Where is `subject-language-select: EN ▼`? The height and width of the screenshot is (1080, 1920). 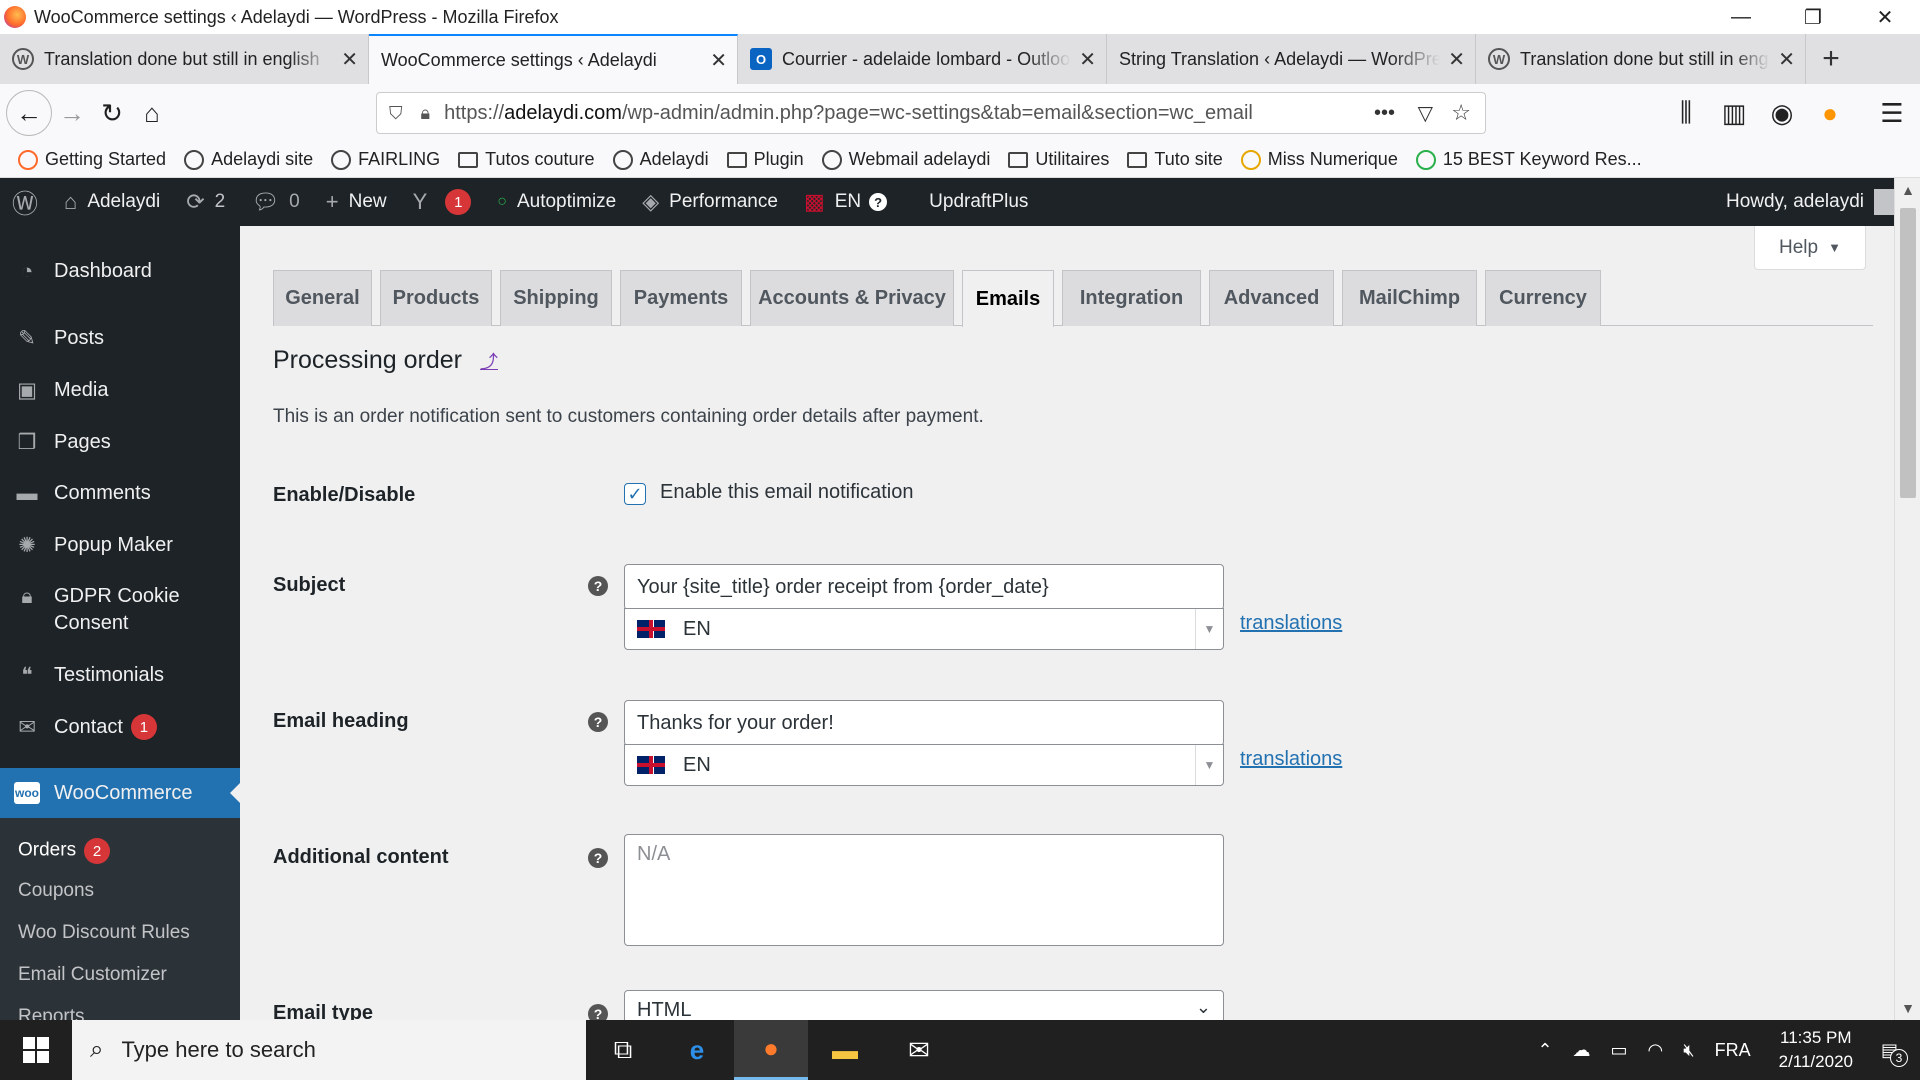 subject-language-select: EN ▼ is located at coordinates (924, 629).